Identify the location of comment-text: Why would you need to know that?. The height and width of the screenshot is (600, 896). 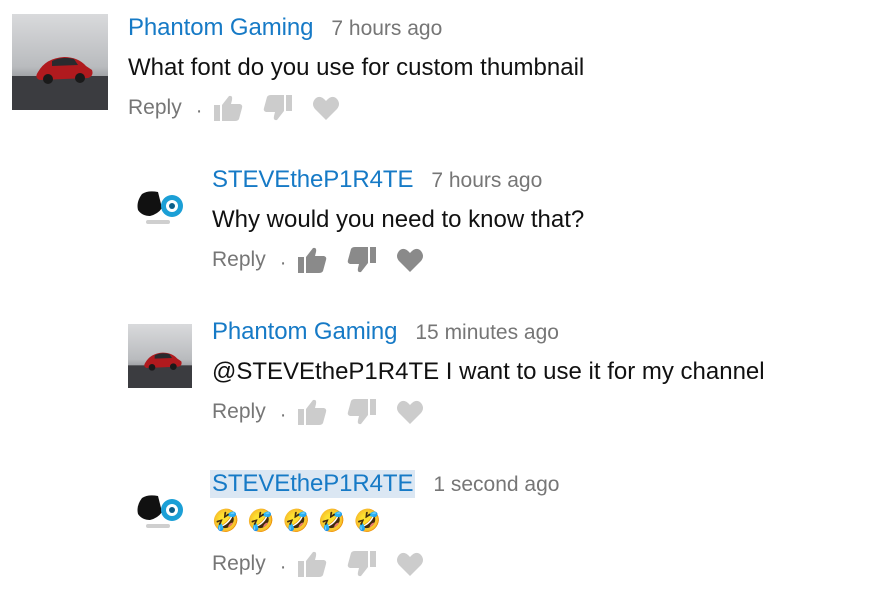
(398, 219).